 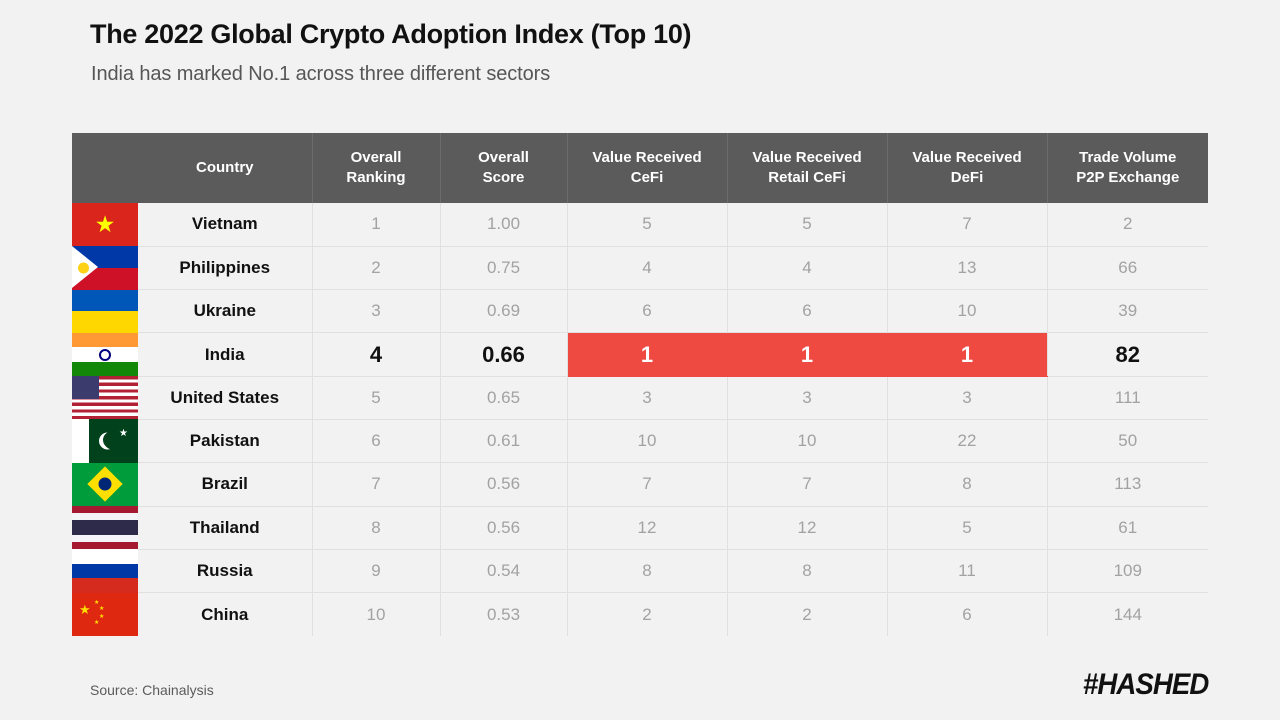 What do you see at coordinates (967, 484) in the screenshot?
I see `cell-value-received-defi: 8` at bounding box center [967, 484].